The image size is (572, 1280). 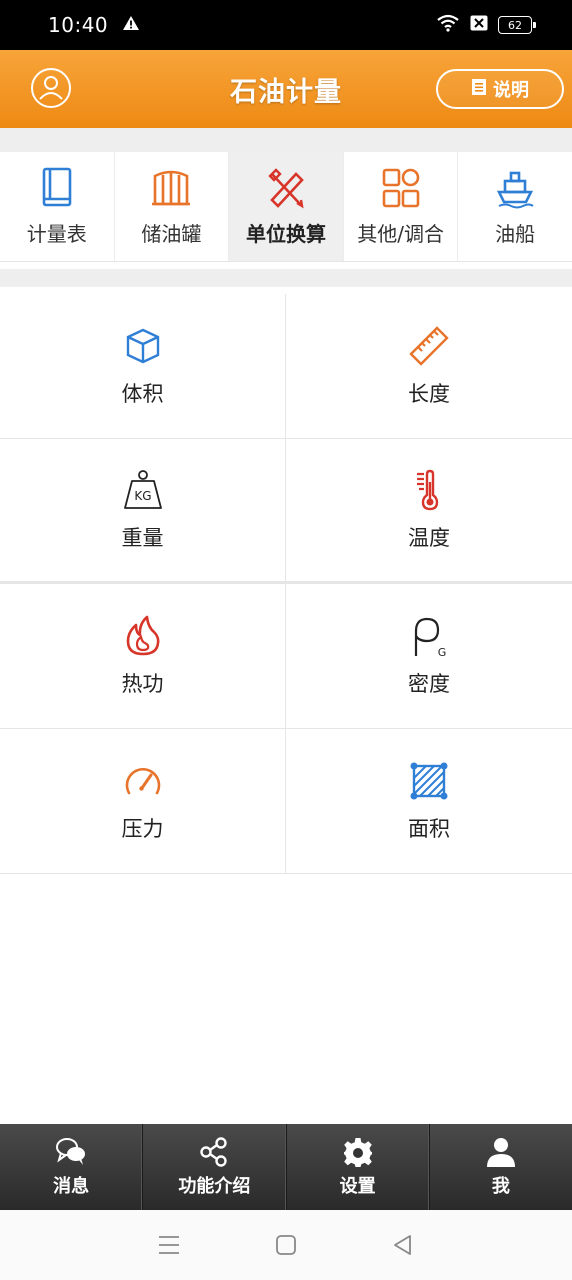 I want to click on help-button: 说明, so click(x=500, y=89).